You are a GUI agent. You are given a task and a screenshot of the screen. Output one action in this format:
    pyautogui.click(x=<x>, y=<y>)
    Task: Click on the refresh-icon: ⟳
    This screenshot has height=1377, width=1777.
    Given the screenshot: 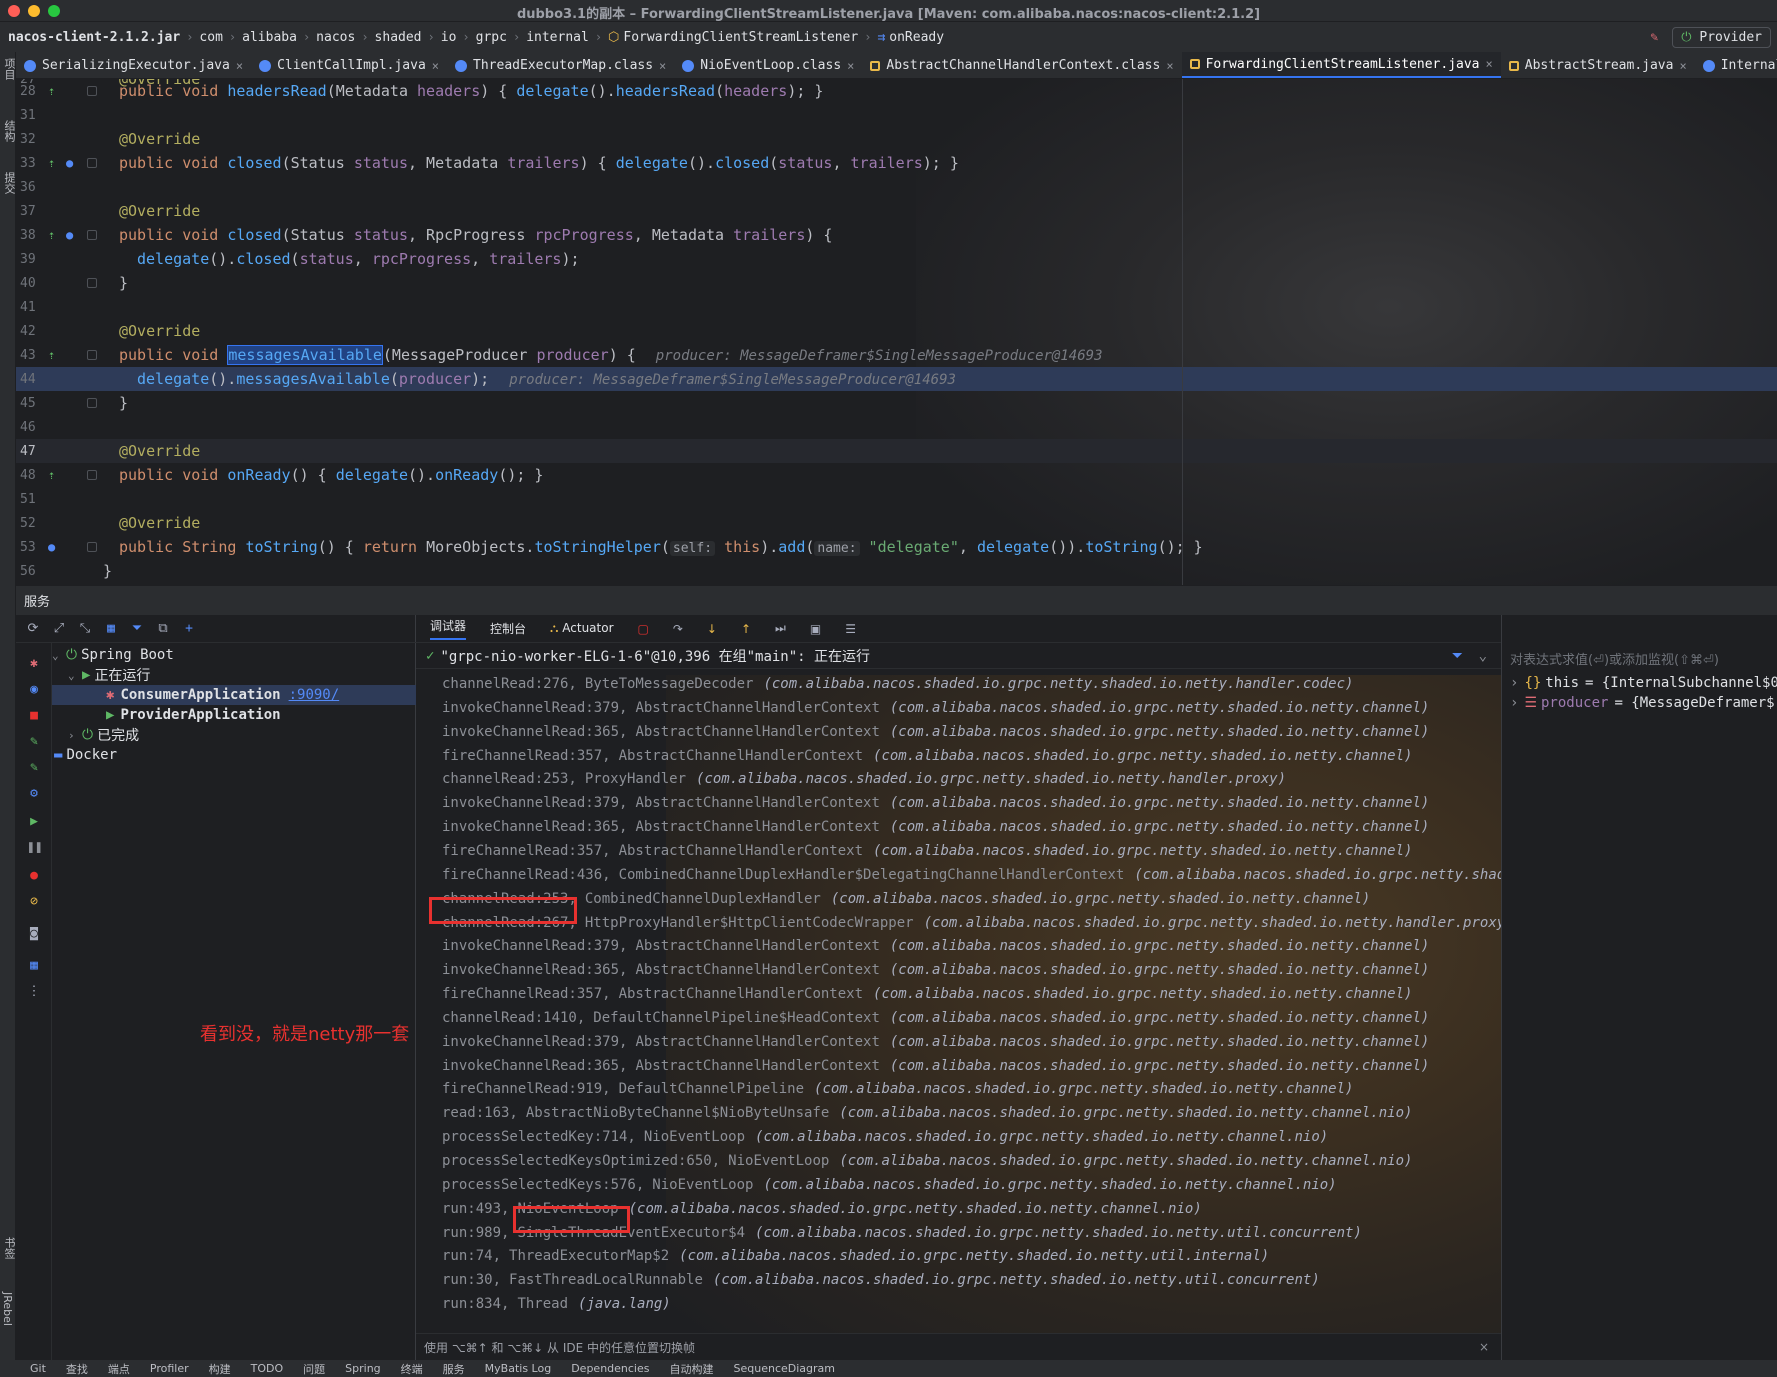 What is the action you would take?
    pyautogui.click(x=33, y=628)
    